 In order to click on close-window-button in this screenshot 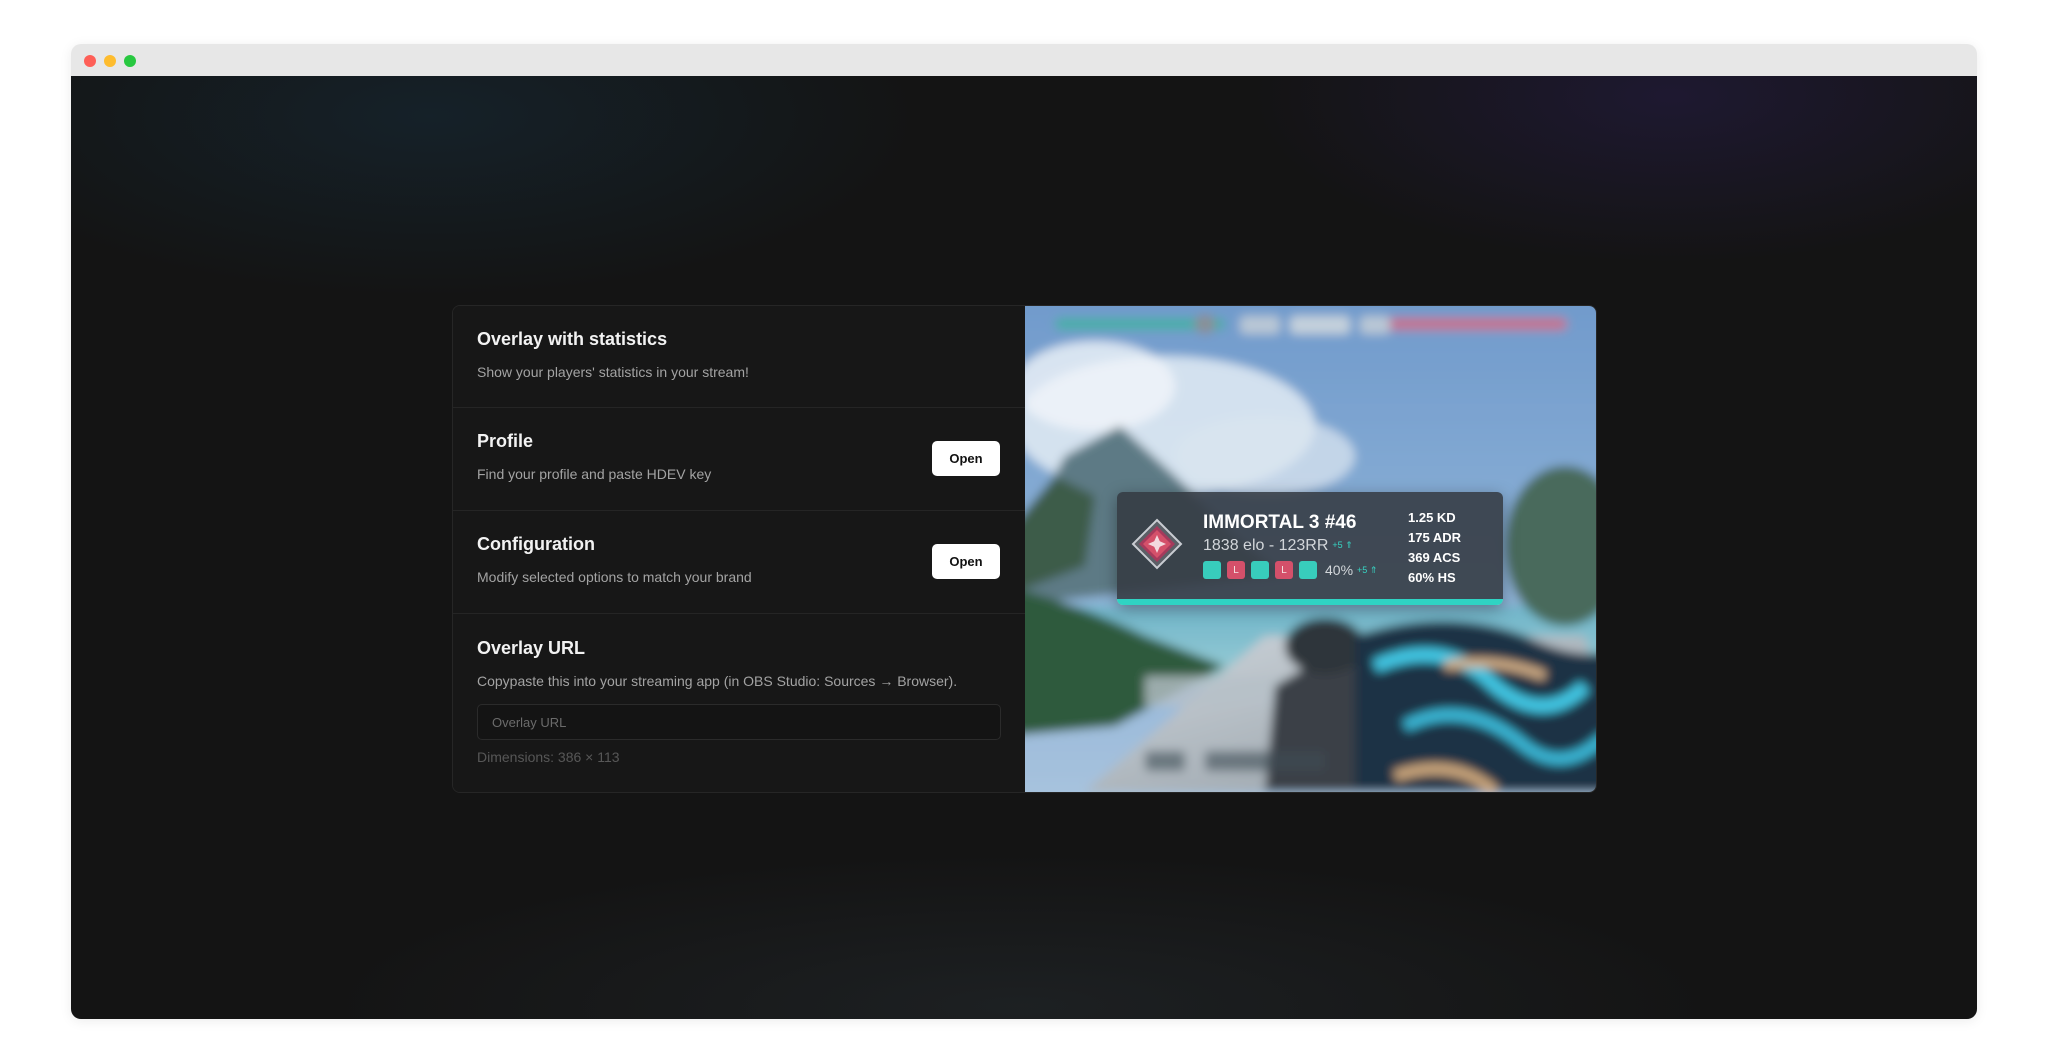, I will do `click(90, 61)`.